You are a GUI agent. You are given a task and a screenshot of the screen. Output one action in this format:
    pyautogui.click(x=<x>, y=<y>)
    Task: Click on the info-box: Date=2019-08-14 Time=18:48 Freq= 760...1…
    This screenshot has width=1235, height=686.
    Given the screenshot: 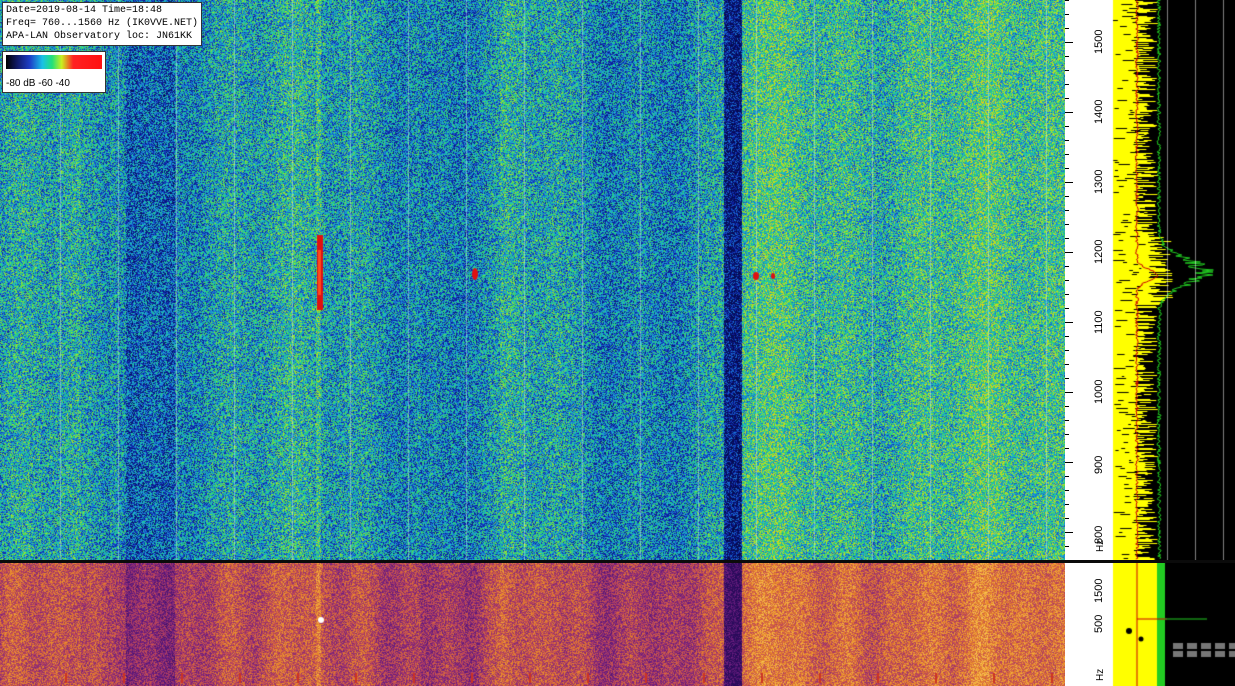 What is the action you would take?
    pyautogui.click(x=102, y=24)
    